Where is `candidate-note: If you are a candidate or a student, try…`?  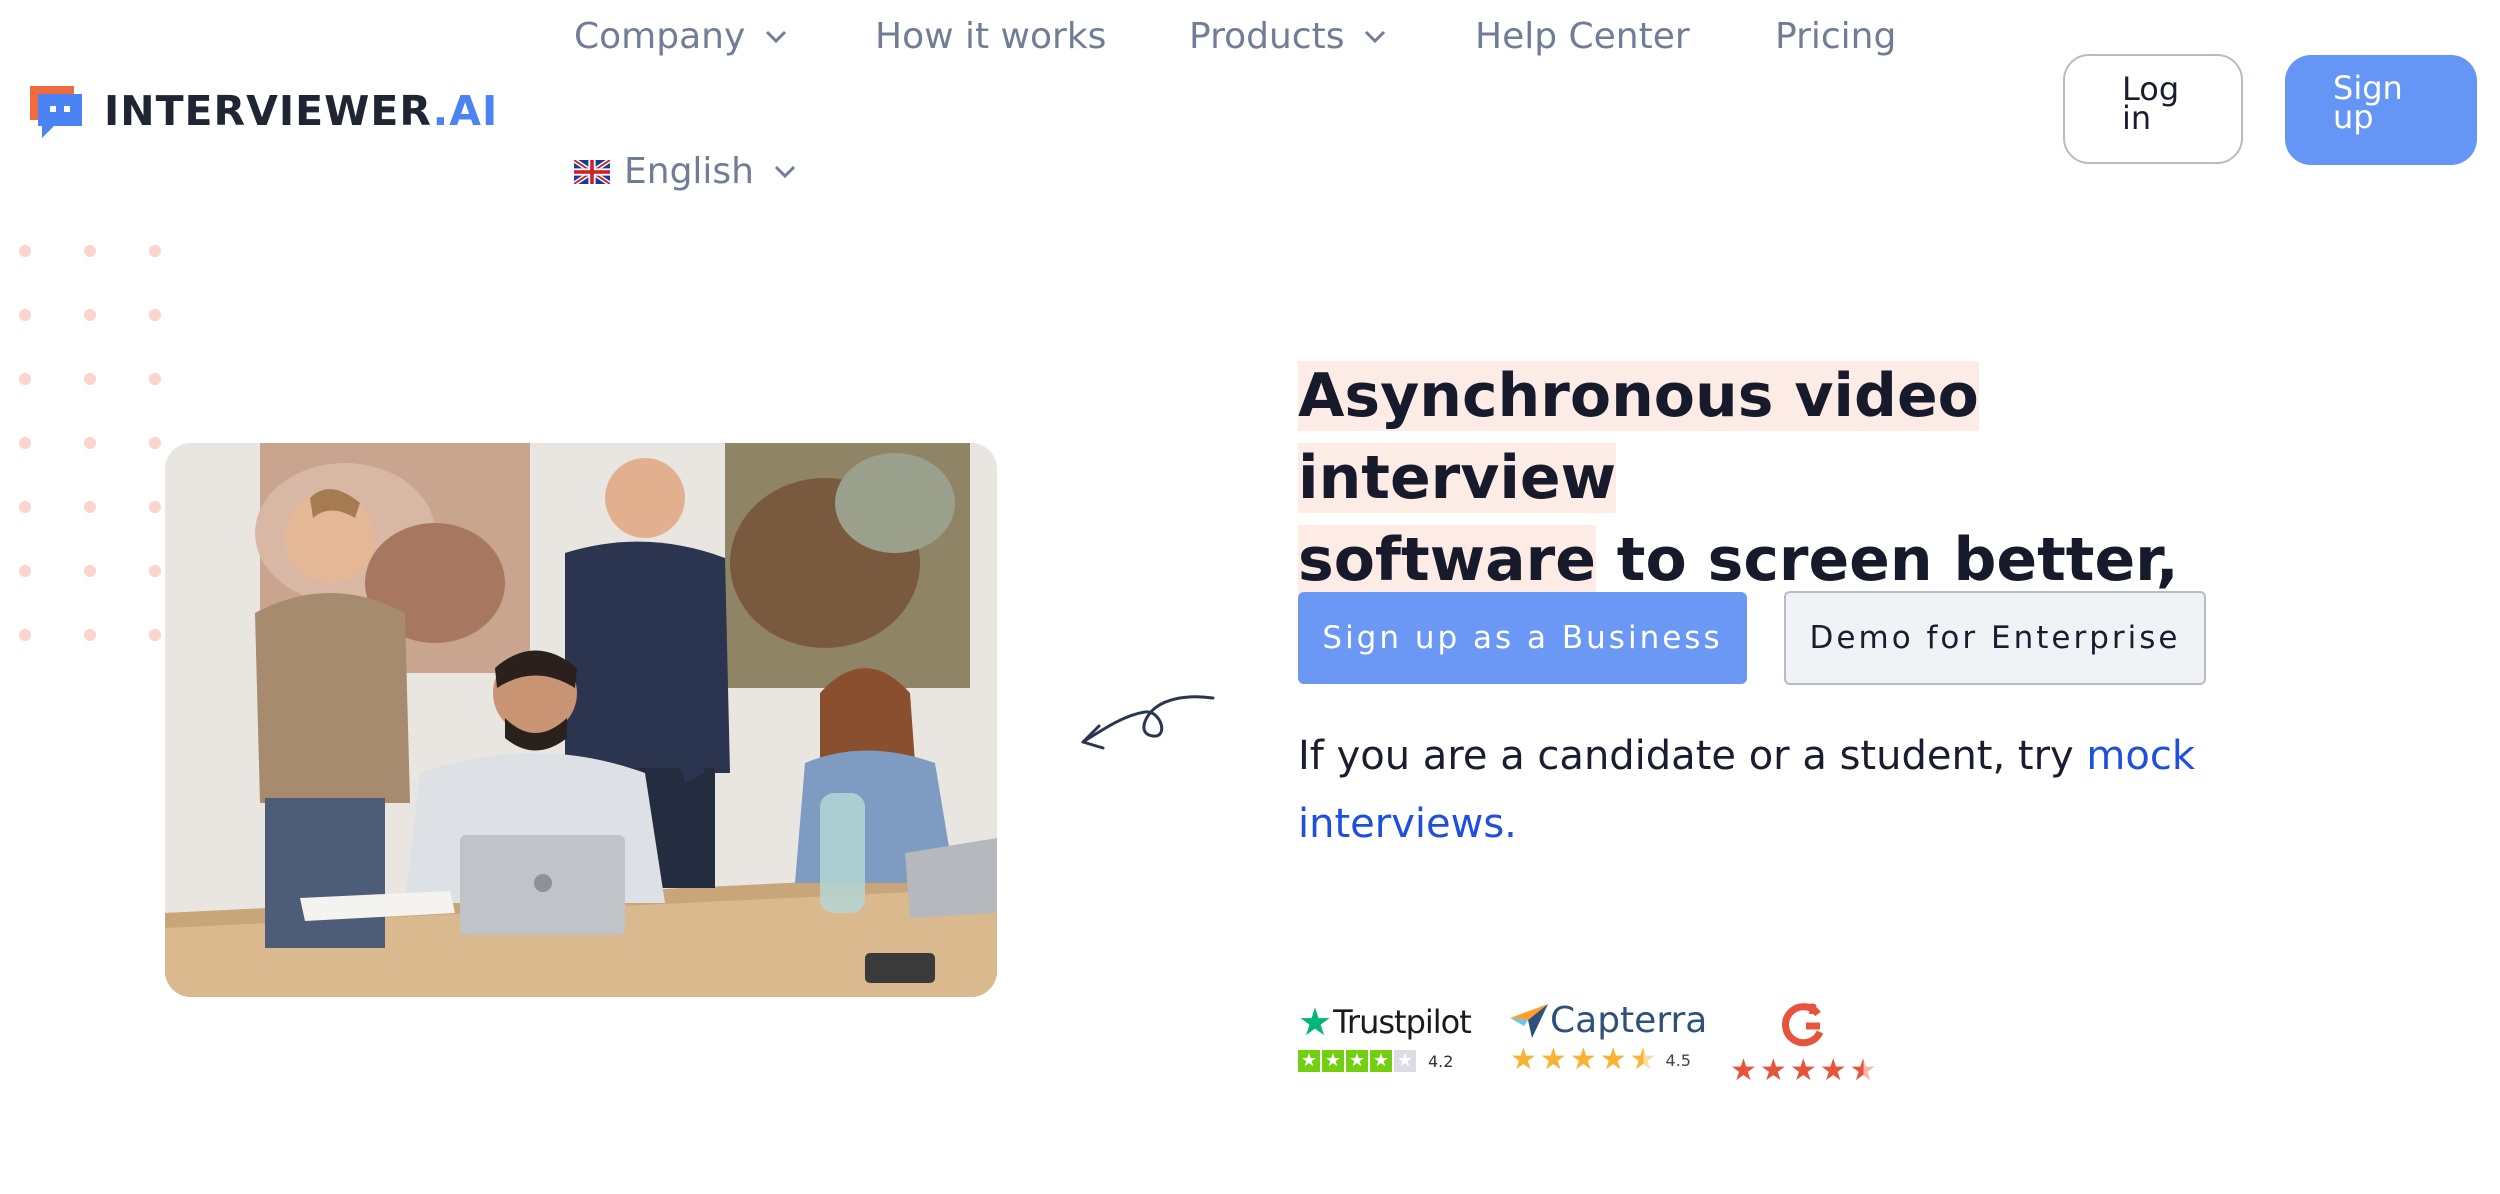 candidate-note: If you are a candidate or a student, try… is located at coordinates (1798, 790).